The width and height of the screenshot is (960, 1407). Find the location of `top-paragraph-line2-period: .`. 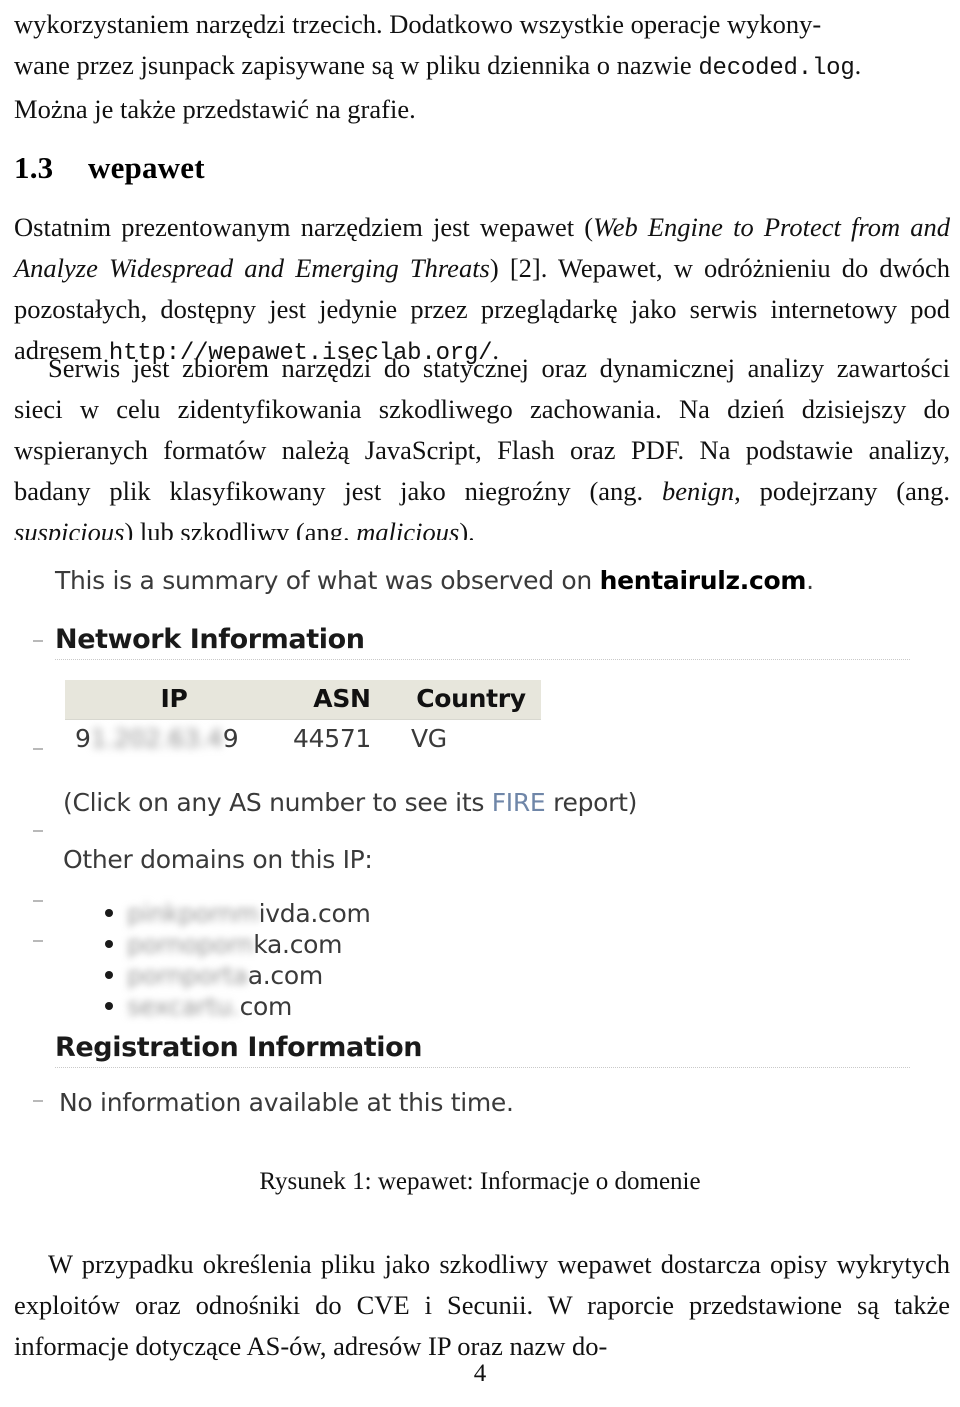

top-paragraph-line2-period: . is located at coordinates (858, 65).